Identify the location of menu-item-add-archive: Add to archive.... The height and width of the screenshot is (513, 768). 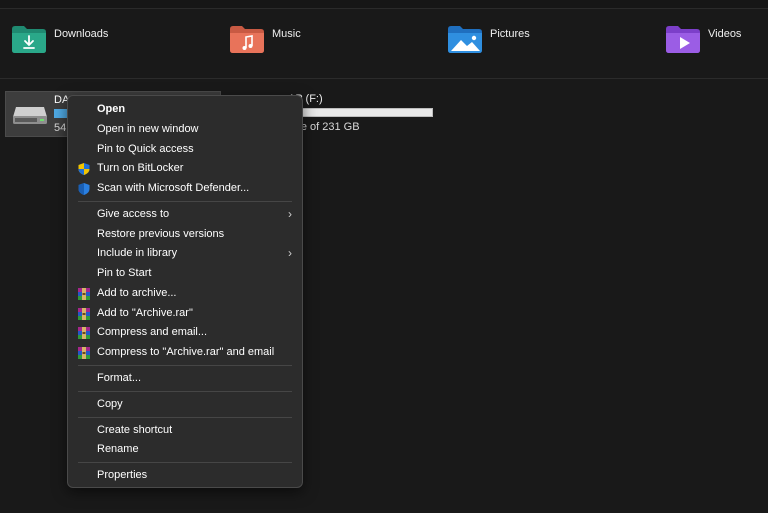
(185, 294).